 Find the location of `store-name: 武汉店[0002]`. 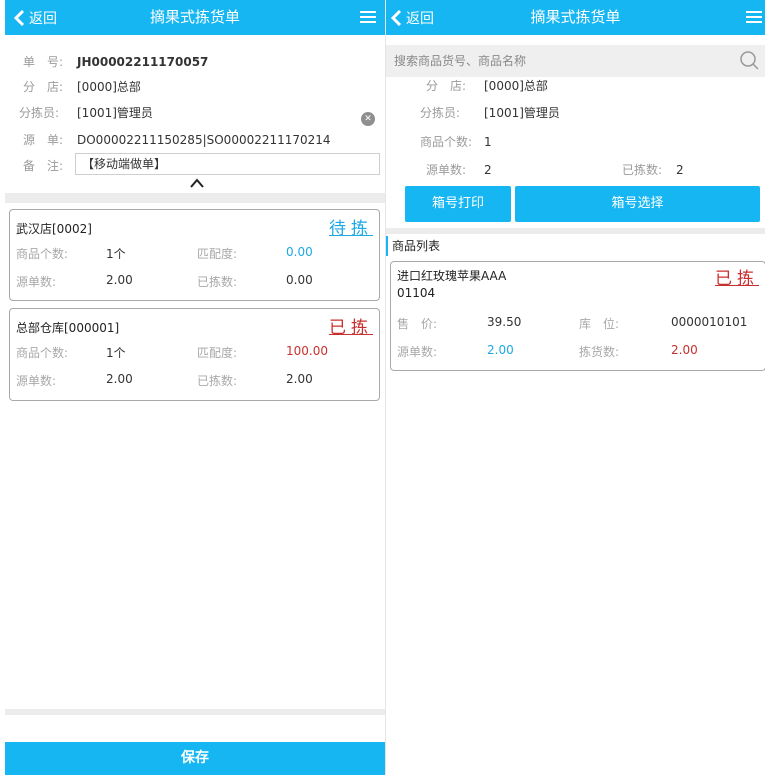

store-name: 武汉店[0002] is located at coordinates (54, 229).